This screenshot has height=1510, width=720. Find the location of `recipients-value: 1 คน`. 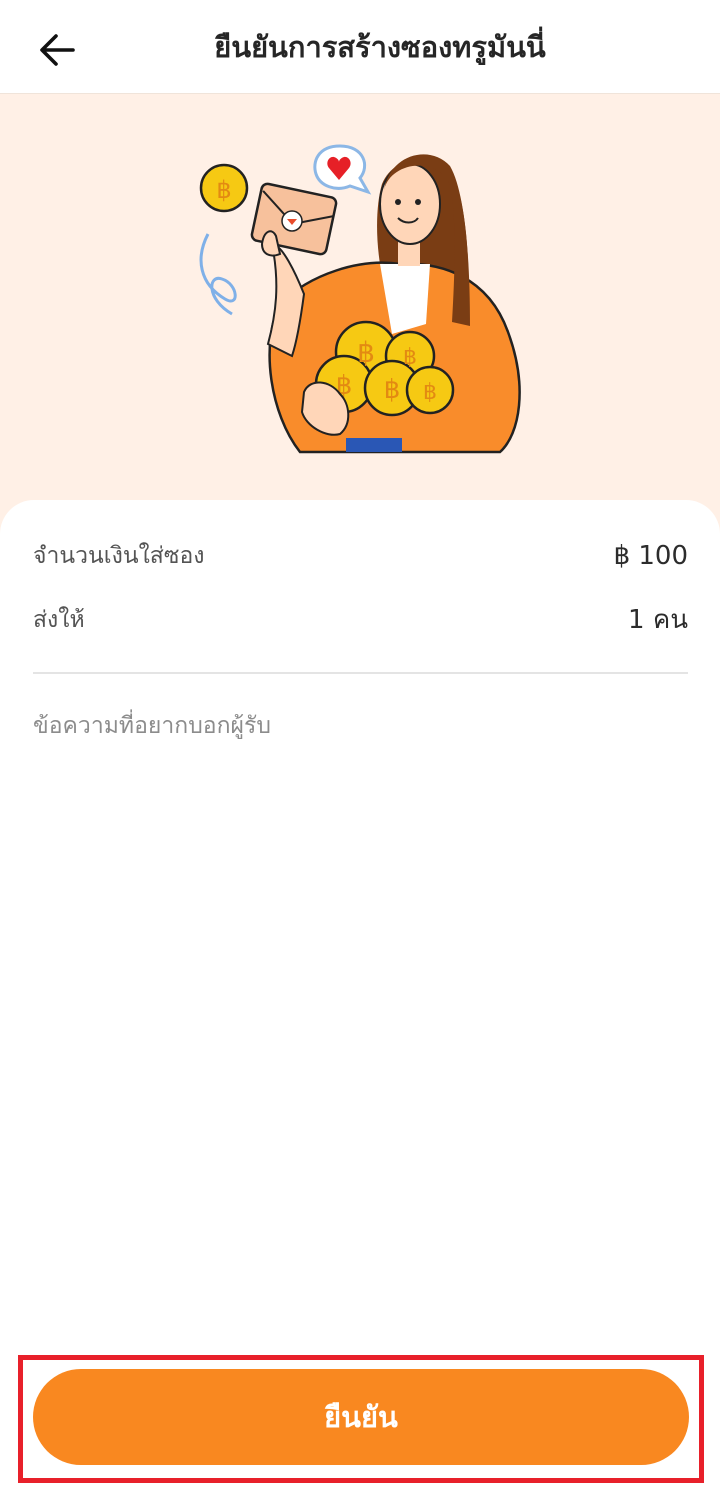

recipients-value: 1 คน is located at coordinates (658, 620).